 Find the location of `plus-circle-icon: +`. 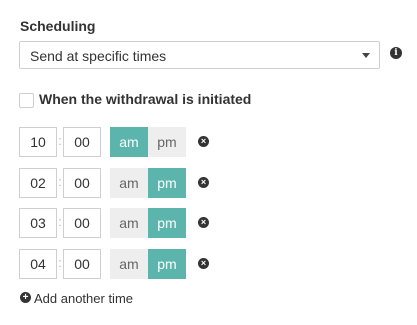

plus-circle-icon: + is located at coordinates (25, 297).